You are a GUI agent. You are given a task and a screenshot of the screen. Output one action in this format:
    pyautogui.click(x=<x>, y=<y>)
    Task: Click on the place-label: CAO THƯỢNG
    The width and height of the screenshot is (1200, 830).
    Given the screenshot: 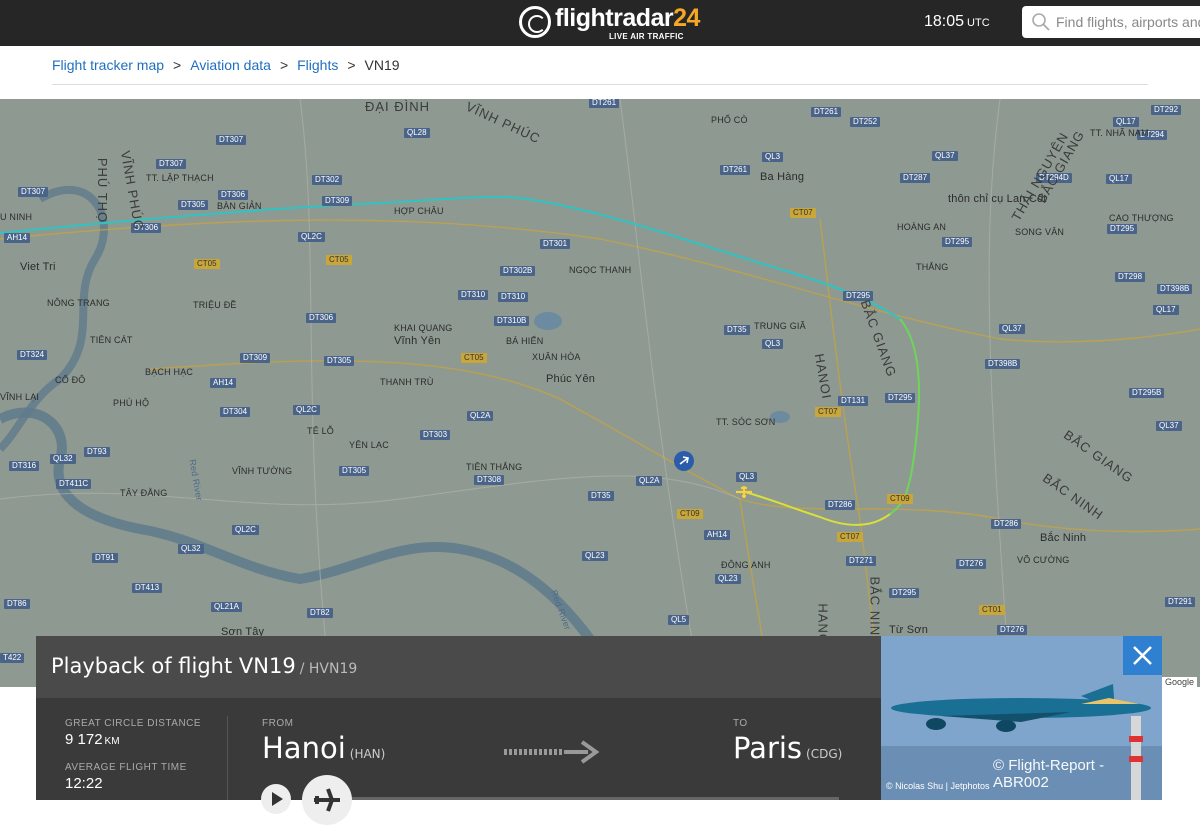 What is the action you would take?
    pyautogui.click(x=1141, y=218)
    